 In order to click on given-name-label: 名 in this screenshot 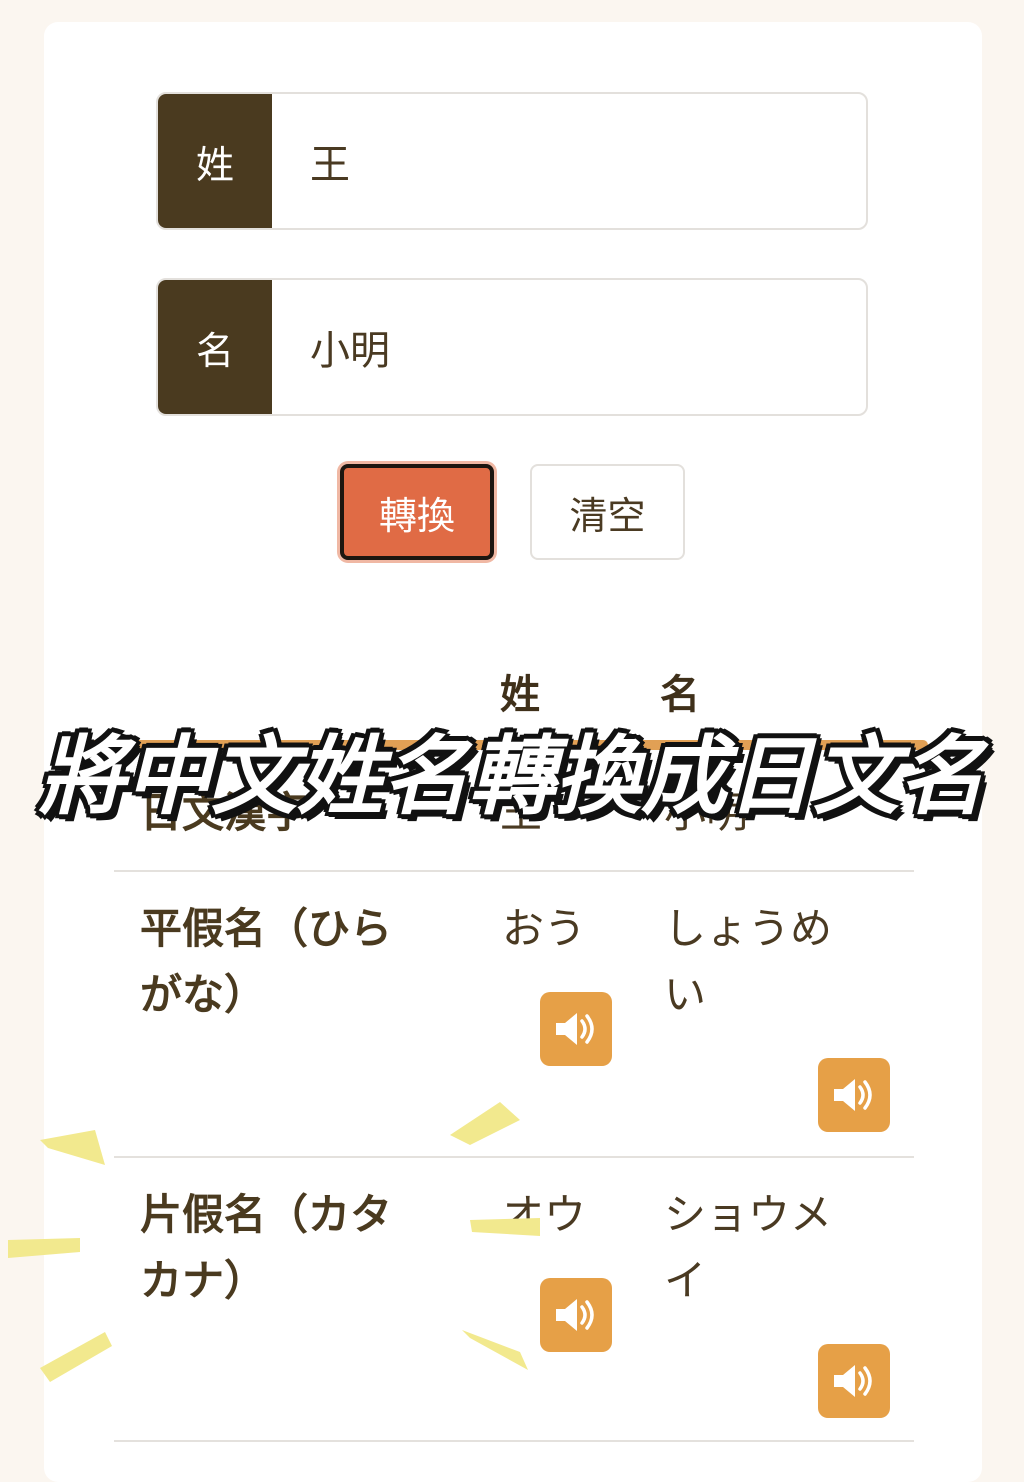, I will do `click(215, 347)`.